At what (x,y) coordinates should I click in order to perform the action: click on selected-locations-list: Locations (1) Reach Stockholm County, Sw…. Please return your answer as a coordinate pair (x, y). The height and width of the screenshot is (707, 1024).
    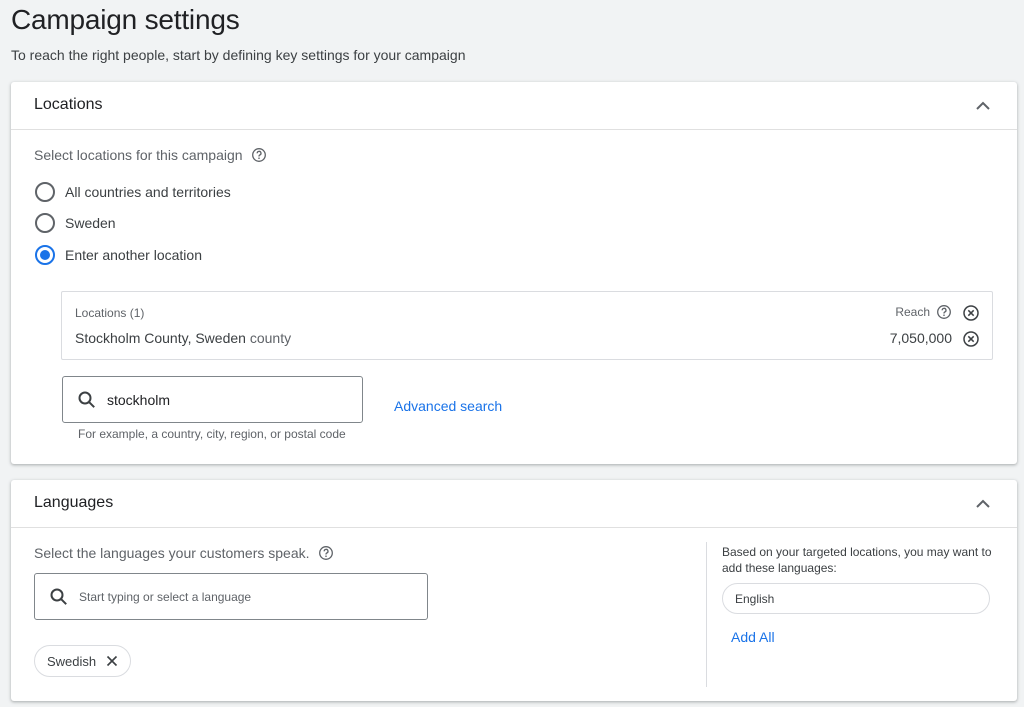
    Looking at the image, I should click on (527, 325).